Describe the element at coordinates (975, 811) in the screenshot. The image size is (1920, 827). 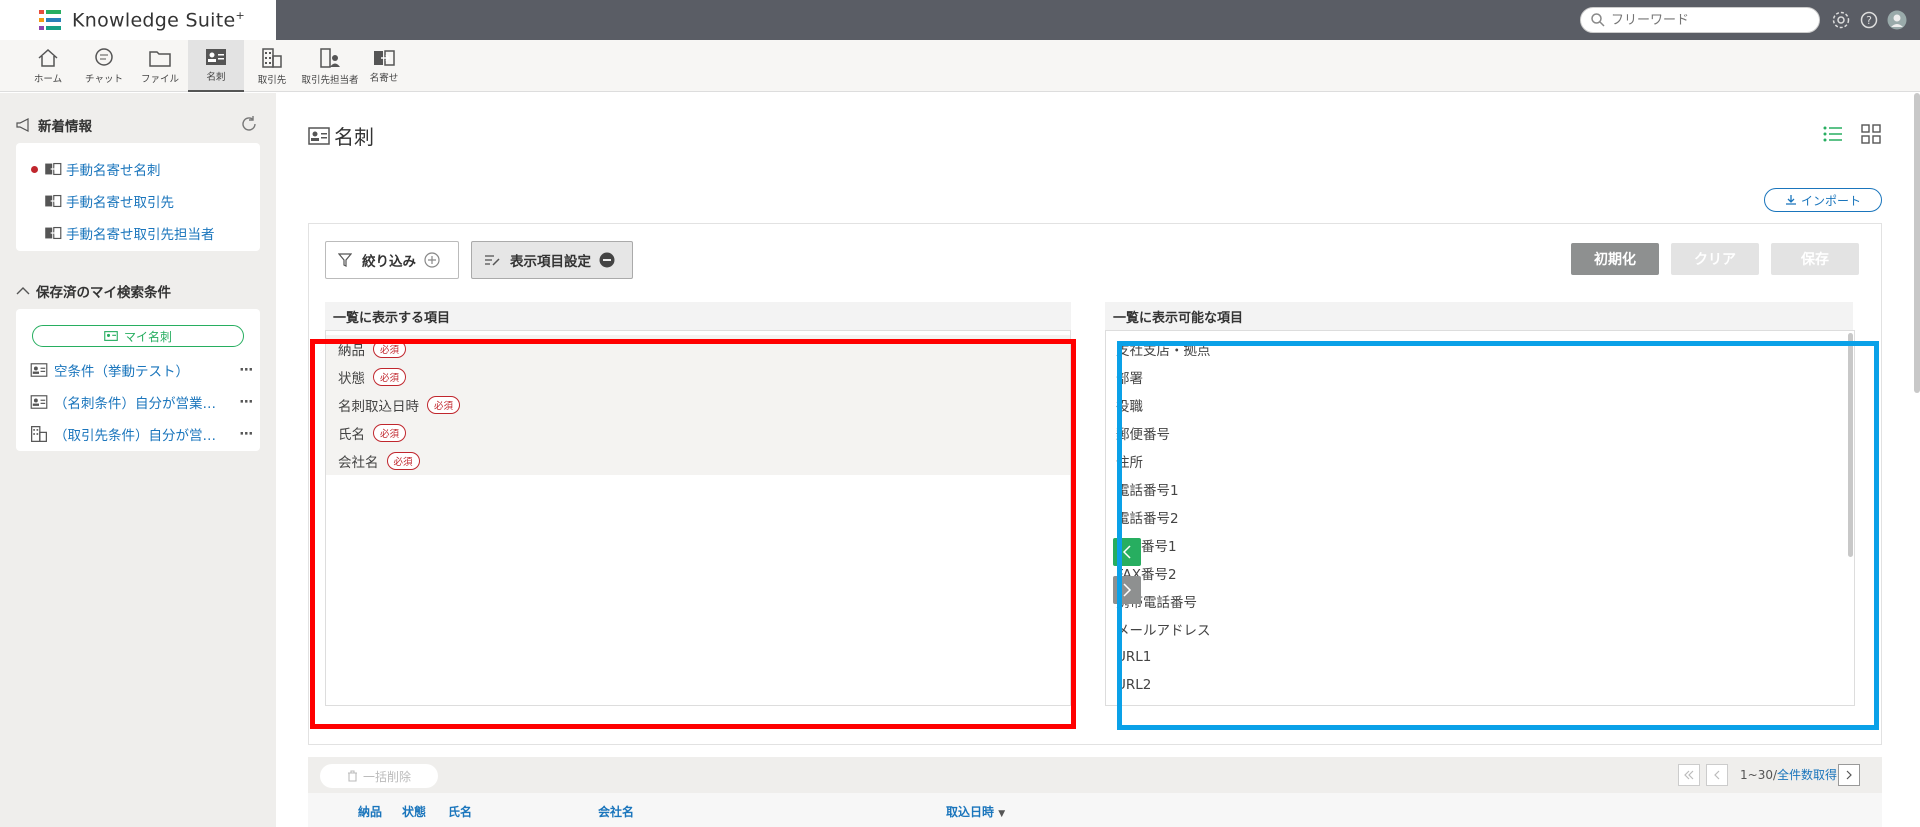
I see `column-header-import-date: 取込日時 ▼` at that location.